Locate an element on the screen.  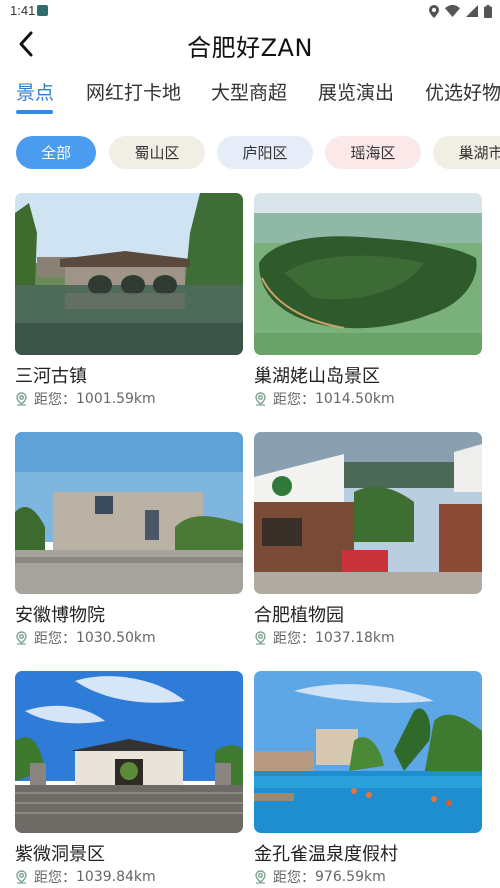
filter-chip-yaohai: 瑶海区 is located at coordinates (373, 152).